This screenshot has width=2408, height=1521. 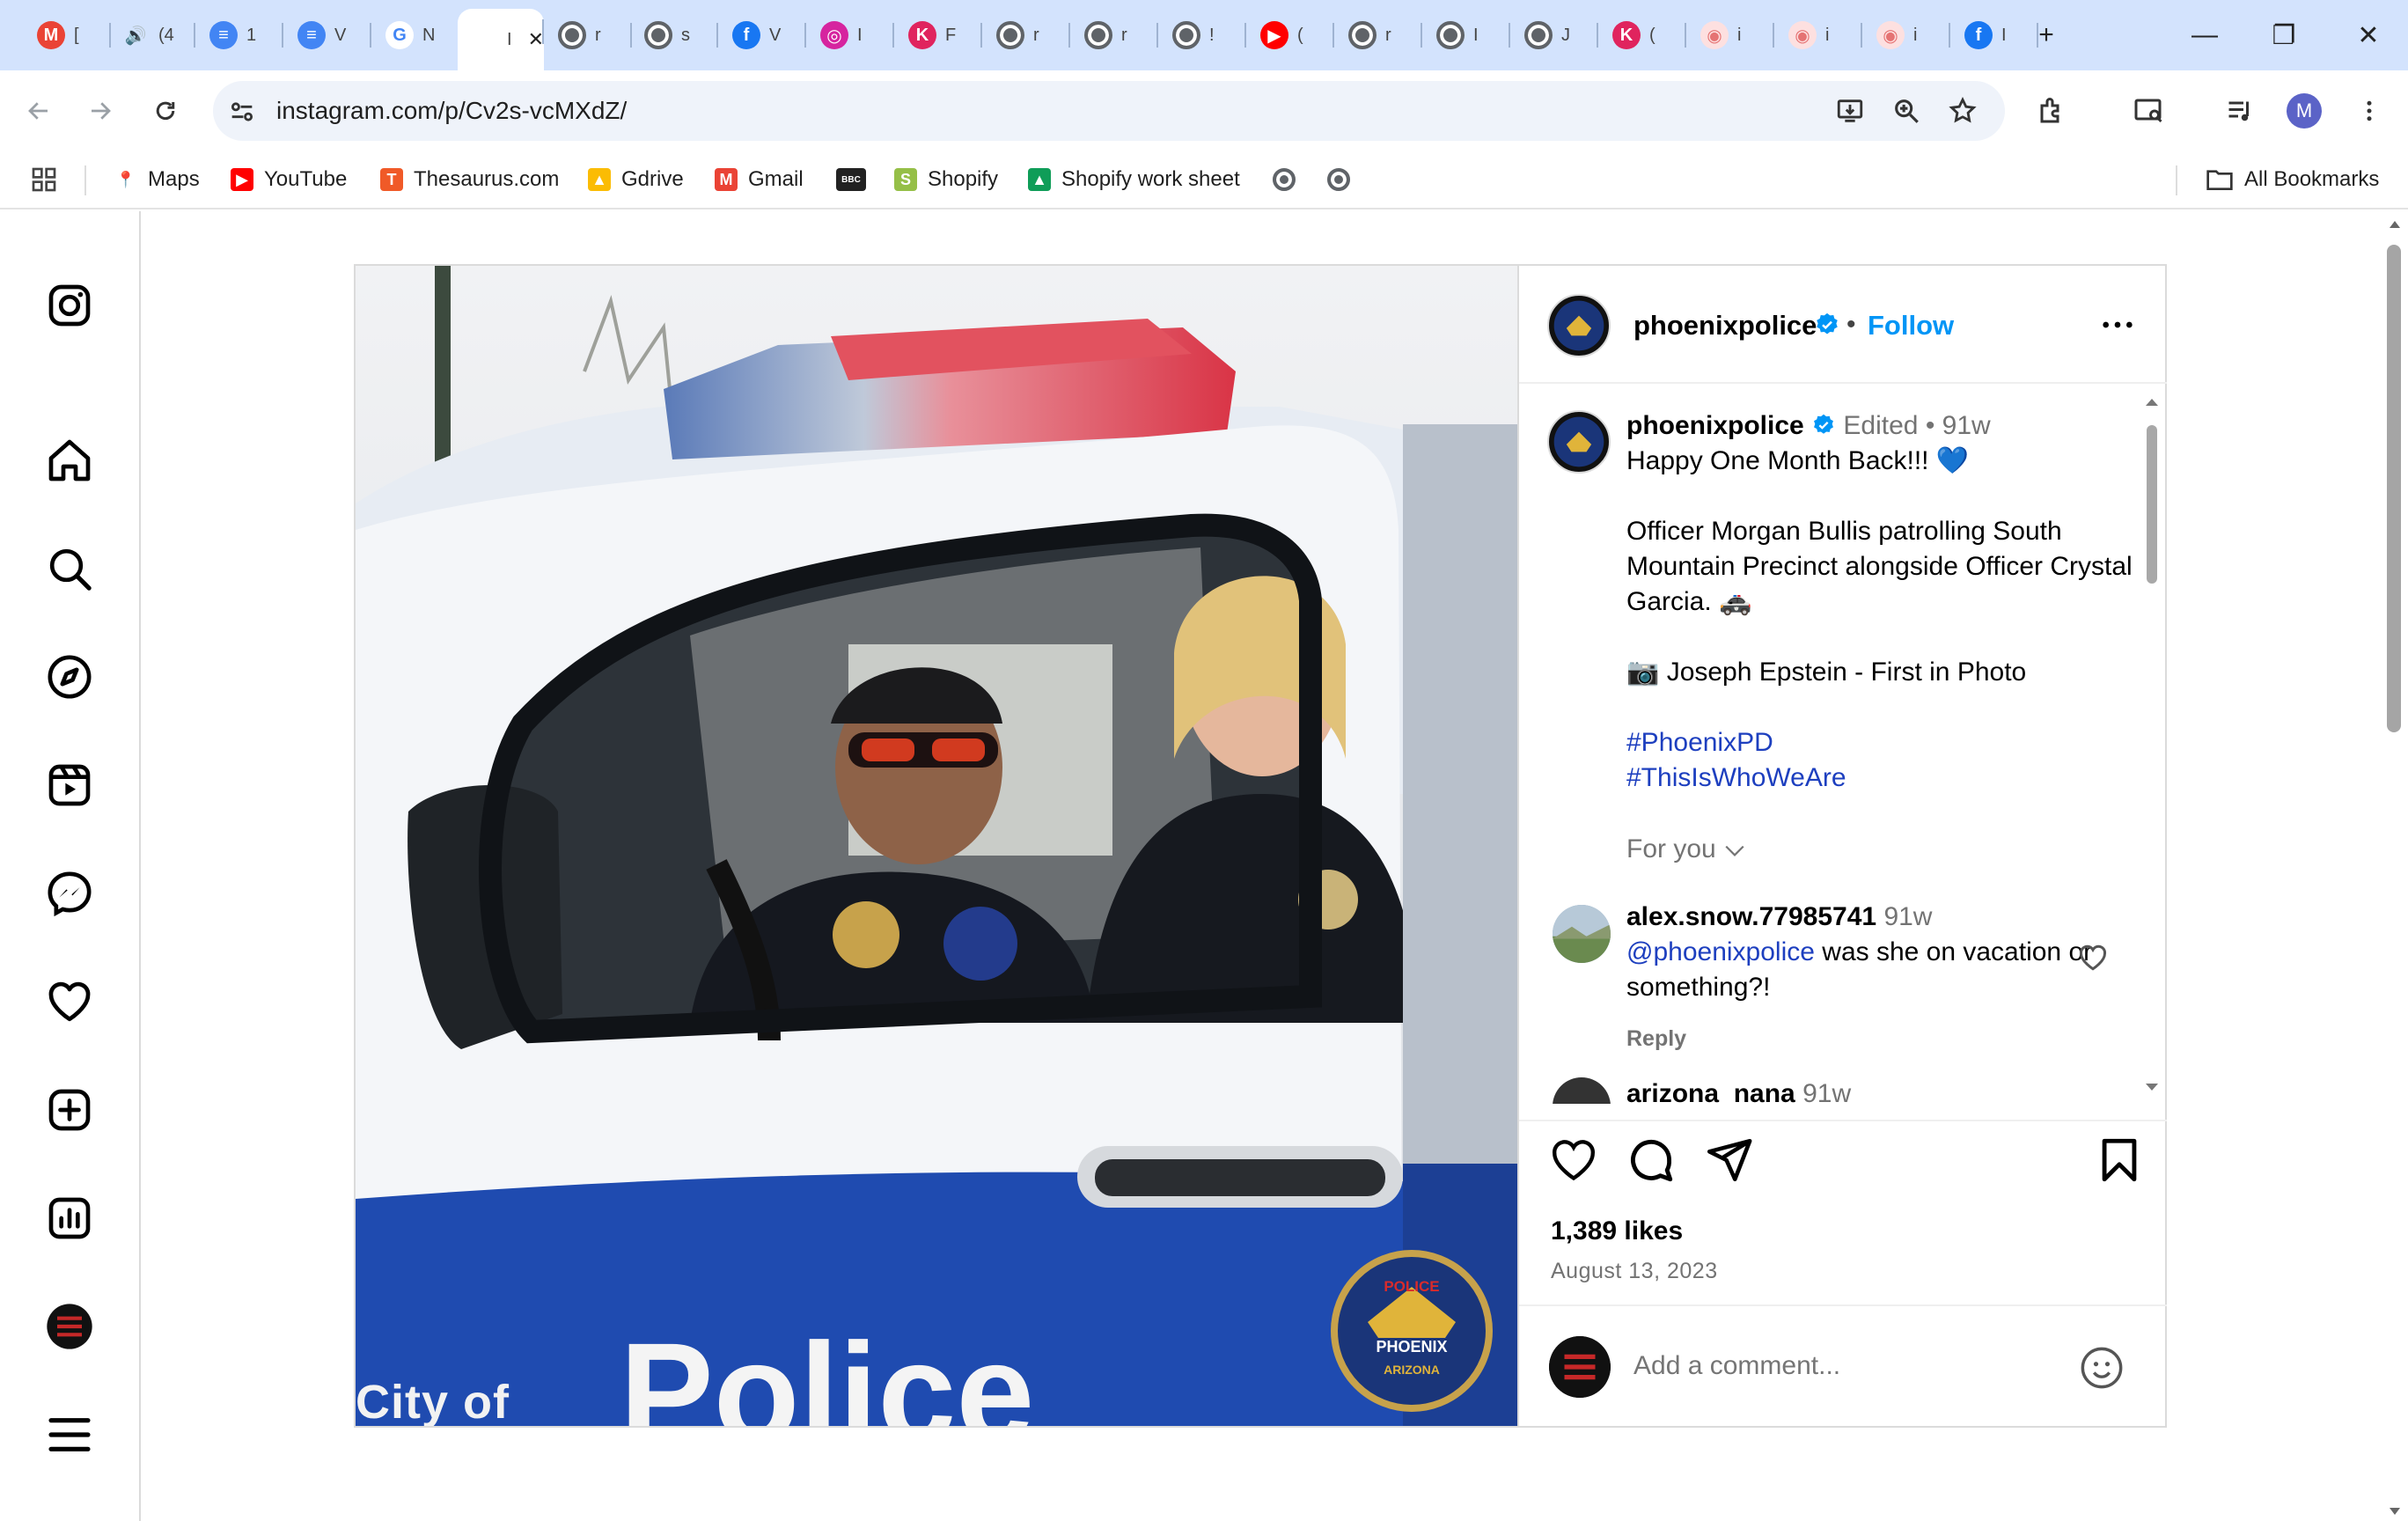 I want to click on for-you-dropdown: For you, so click(x=1881, y=849).